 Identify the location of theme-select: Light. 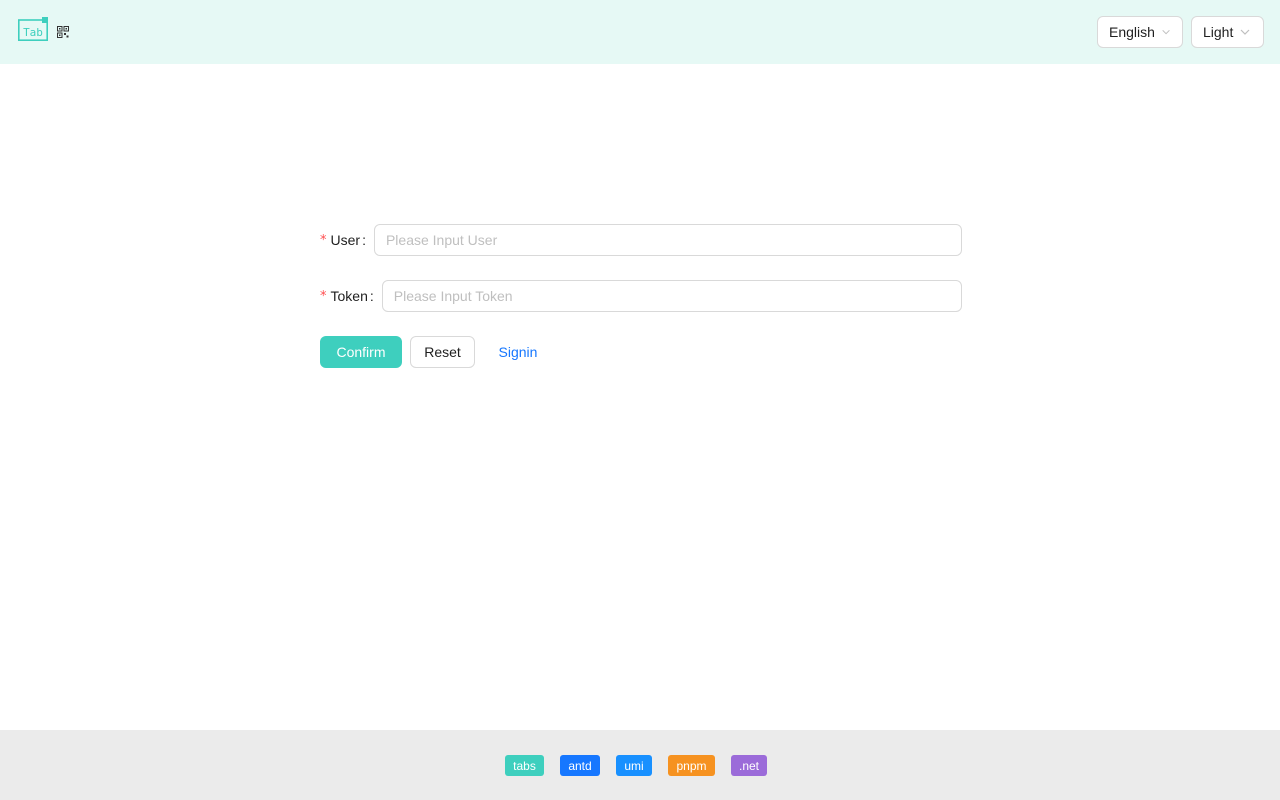
(1227, 32).